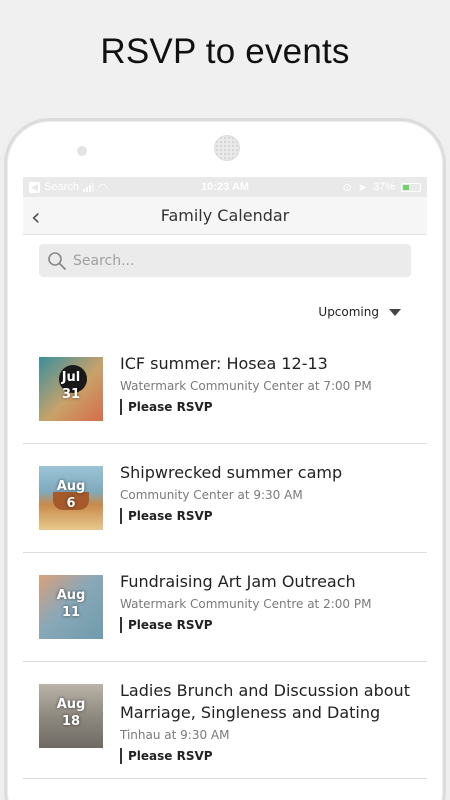  I want to click on filter-selected-label: Upcoming, so click(348, 312).